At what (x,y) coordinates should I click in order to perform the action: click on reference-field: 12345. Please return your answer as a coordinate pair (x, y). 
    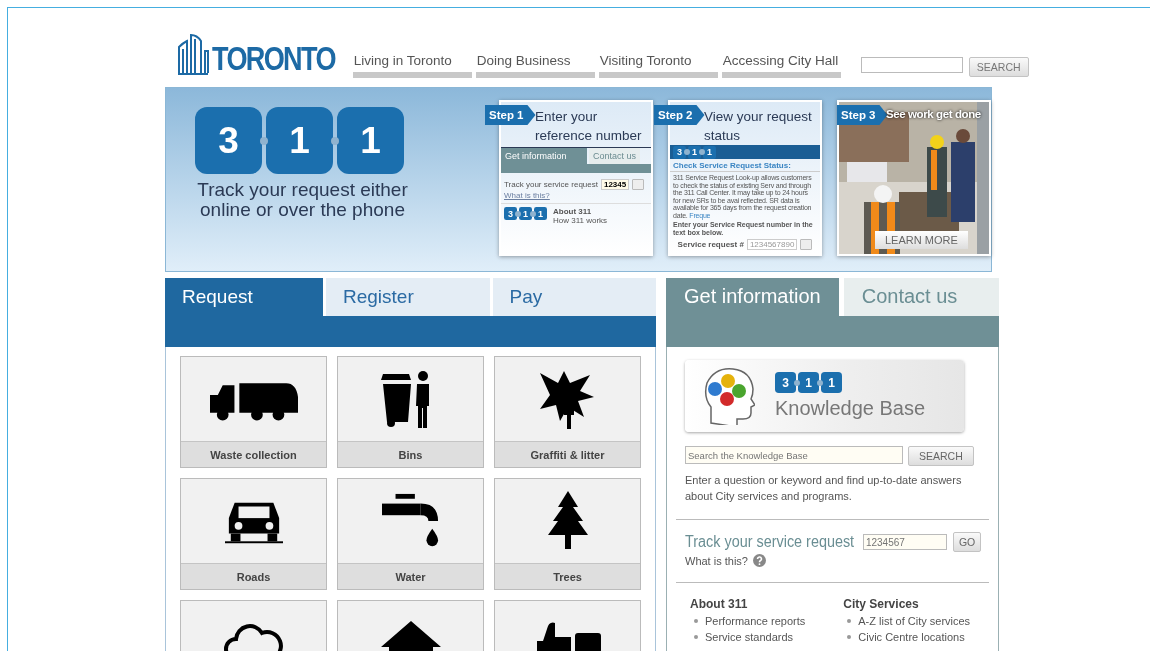
    Looking at the image, I should click on (615, 184).